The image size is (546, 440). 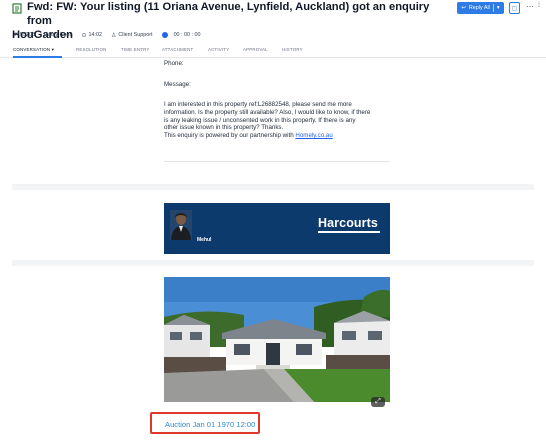 What do you see at coordinates (530, 6) in the screenshot?
I see `more-icon: ⋯` at bounding box center [530, 6].